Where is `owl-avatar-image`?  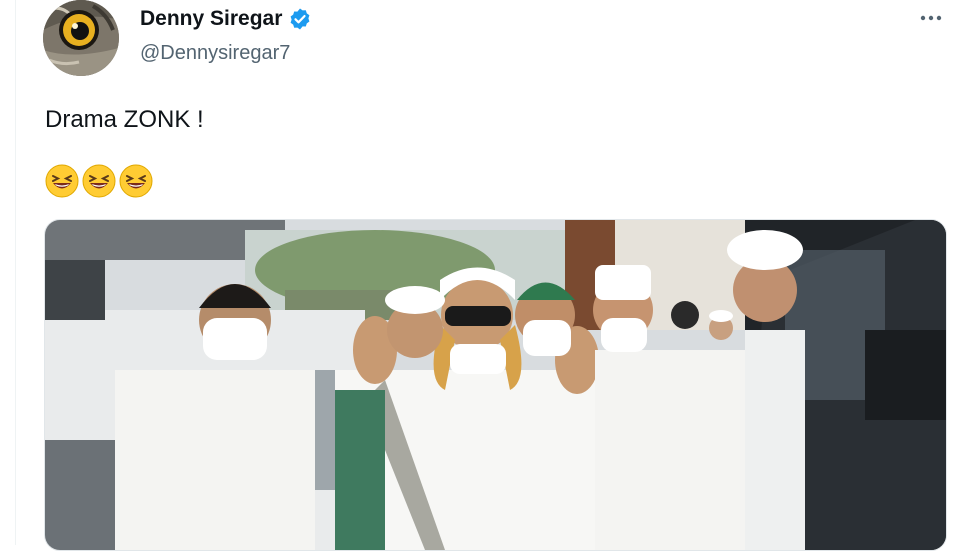 owl-avatar-image is located at coordinates (81, 38).